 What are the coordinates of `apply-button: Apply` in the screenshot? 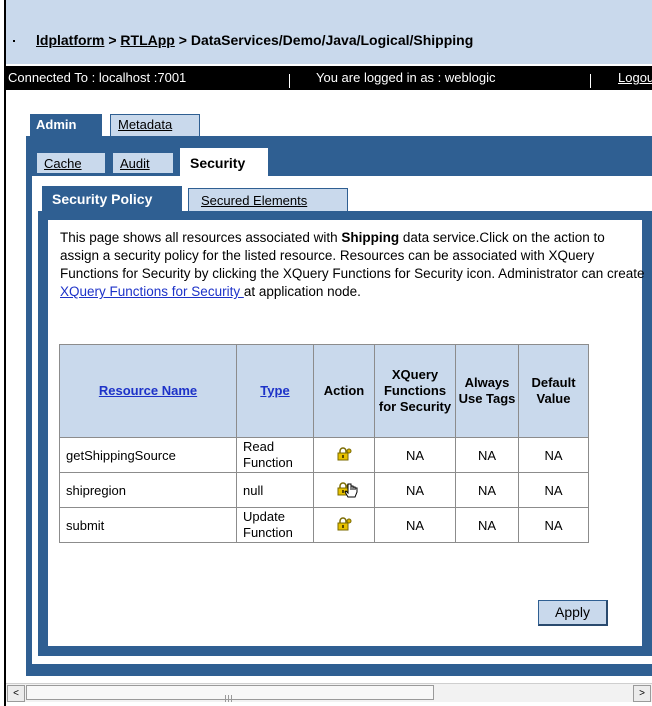 It's located at (573, 613).